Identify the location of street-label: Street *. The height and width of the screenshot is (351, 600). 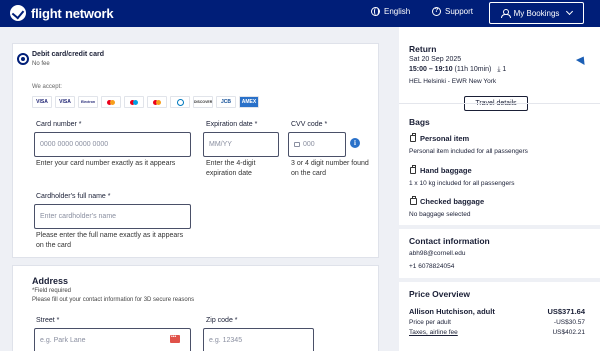
(48, 320).